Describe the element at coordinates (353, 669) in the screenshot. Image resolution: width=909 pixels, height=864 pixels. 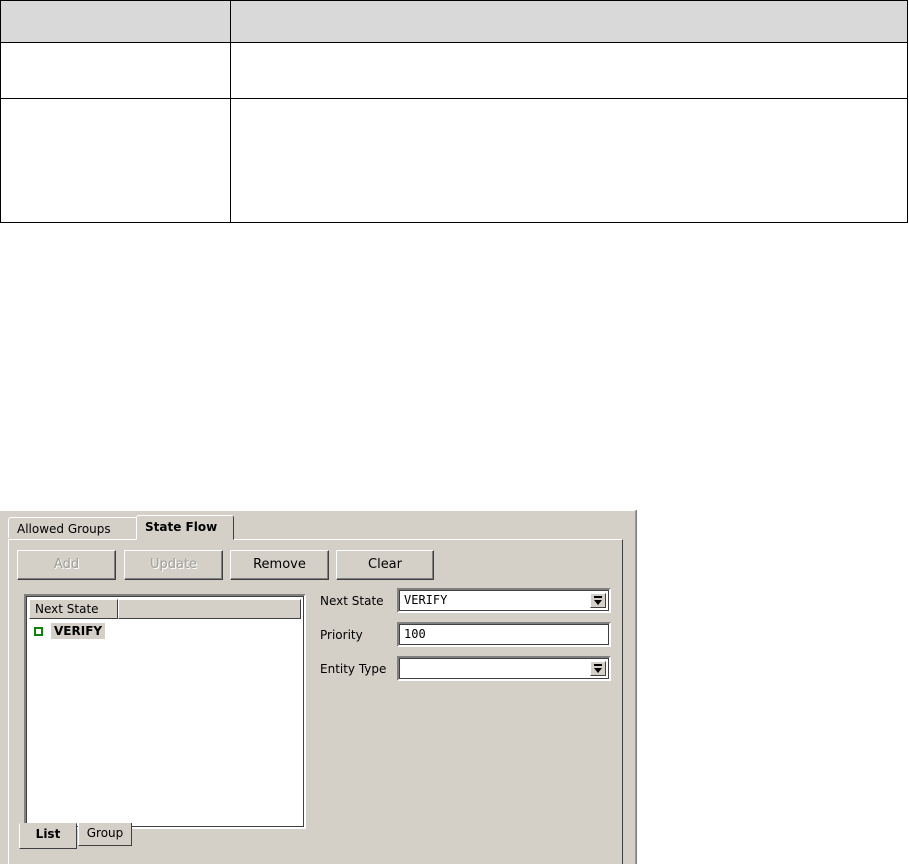
I see `entity-type-label: Entity Type` at that location.